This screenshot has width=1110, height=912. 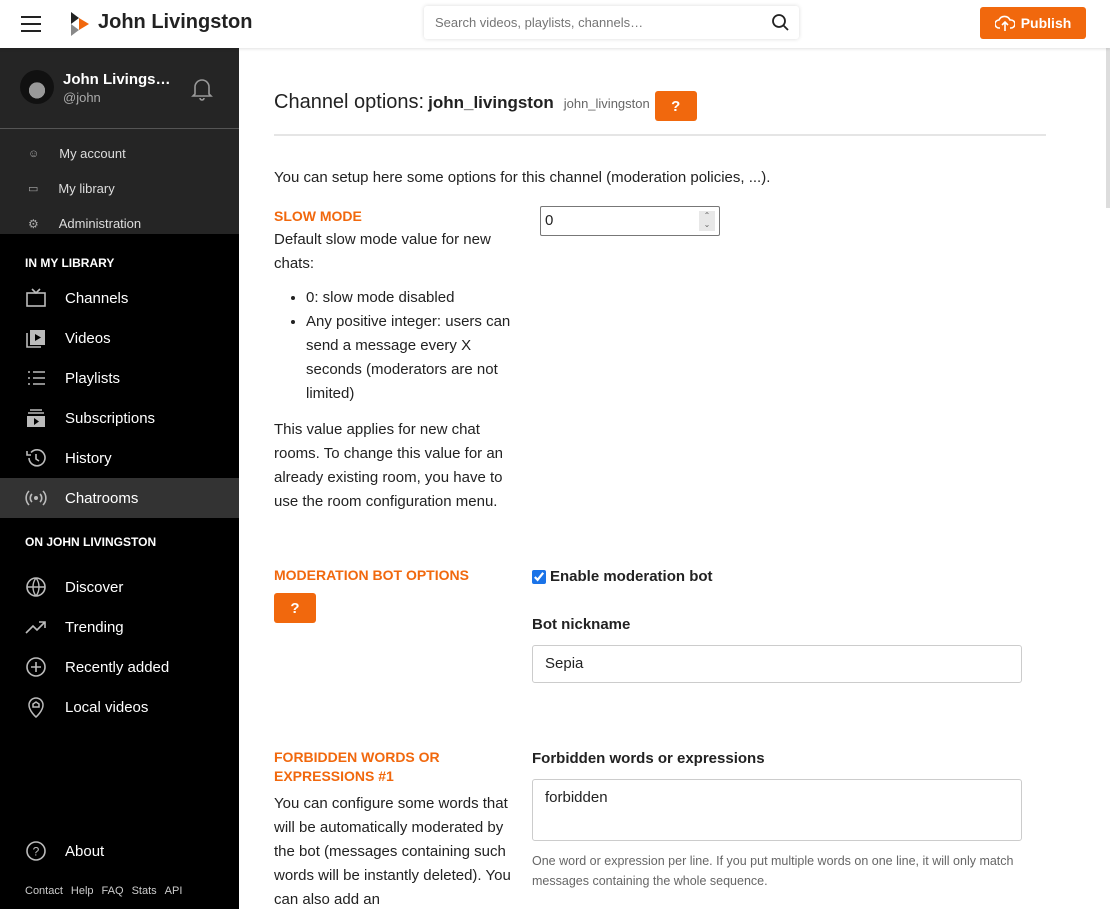 I want to click on broadcast-icon, so click(x=36, y=498).